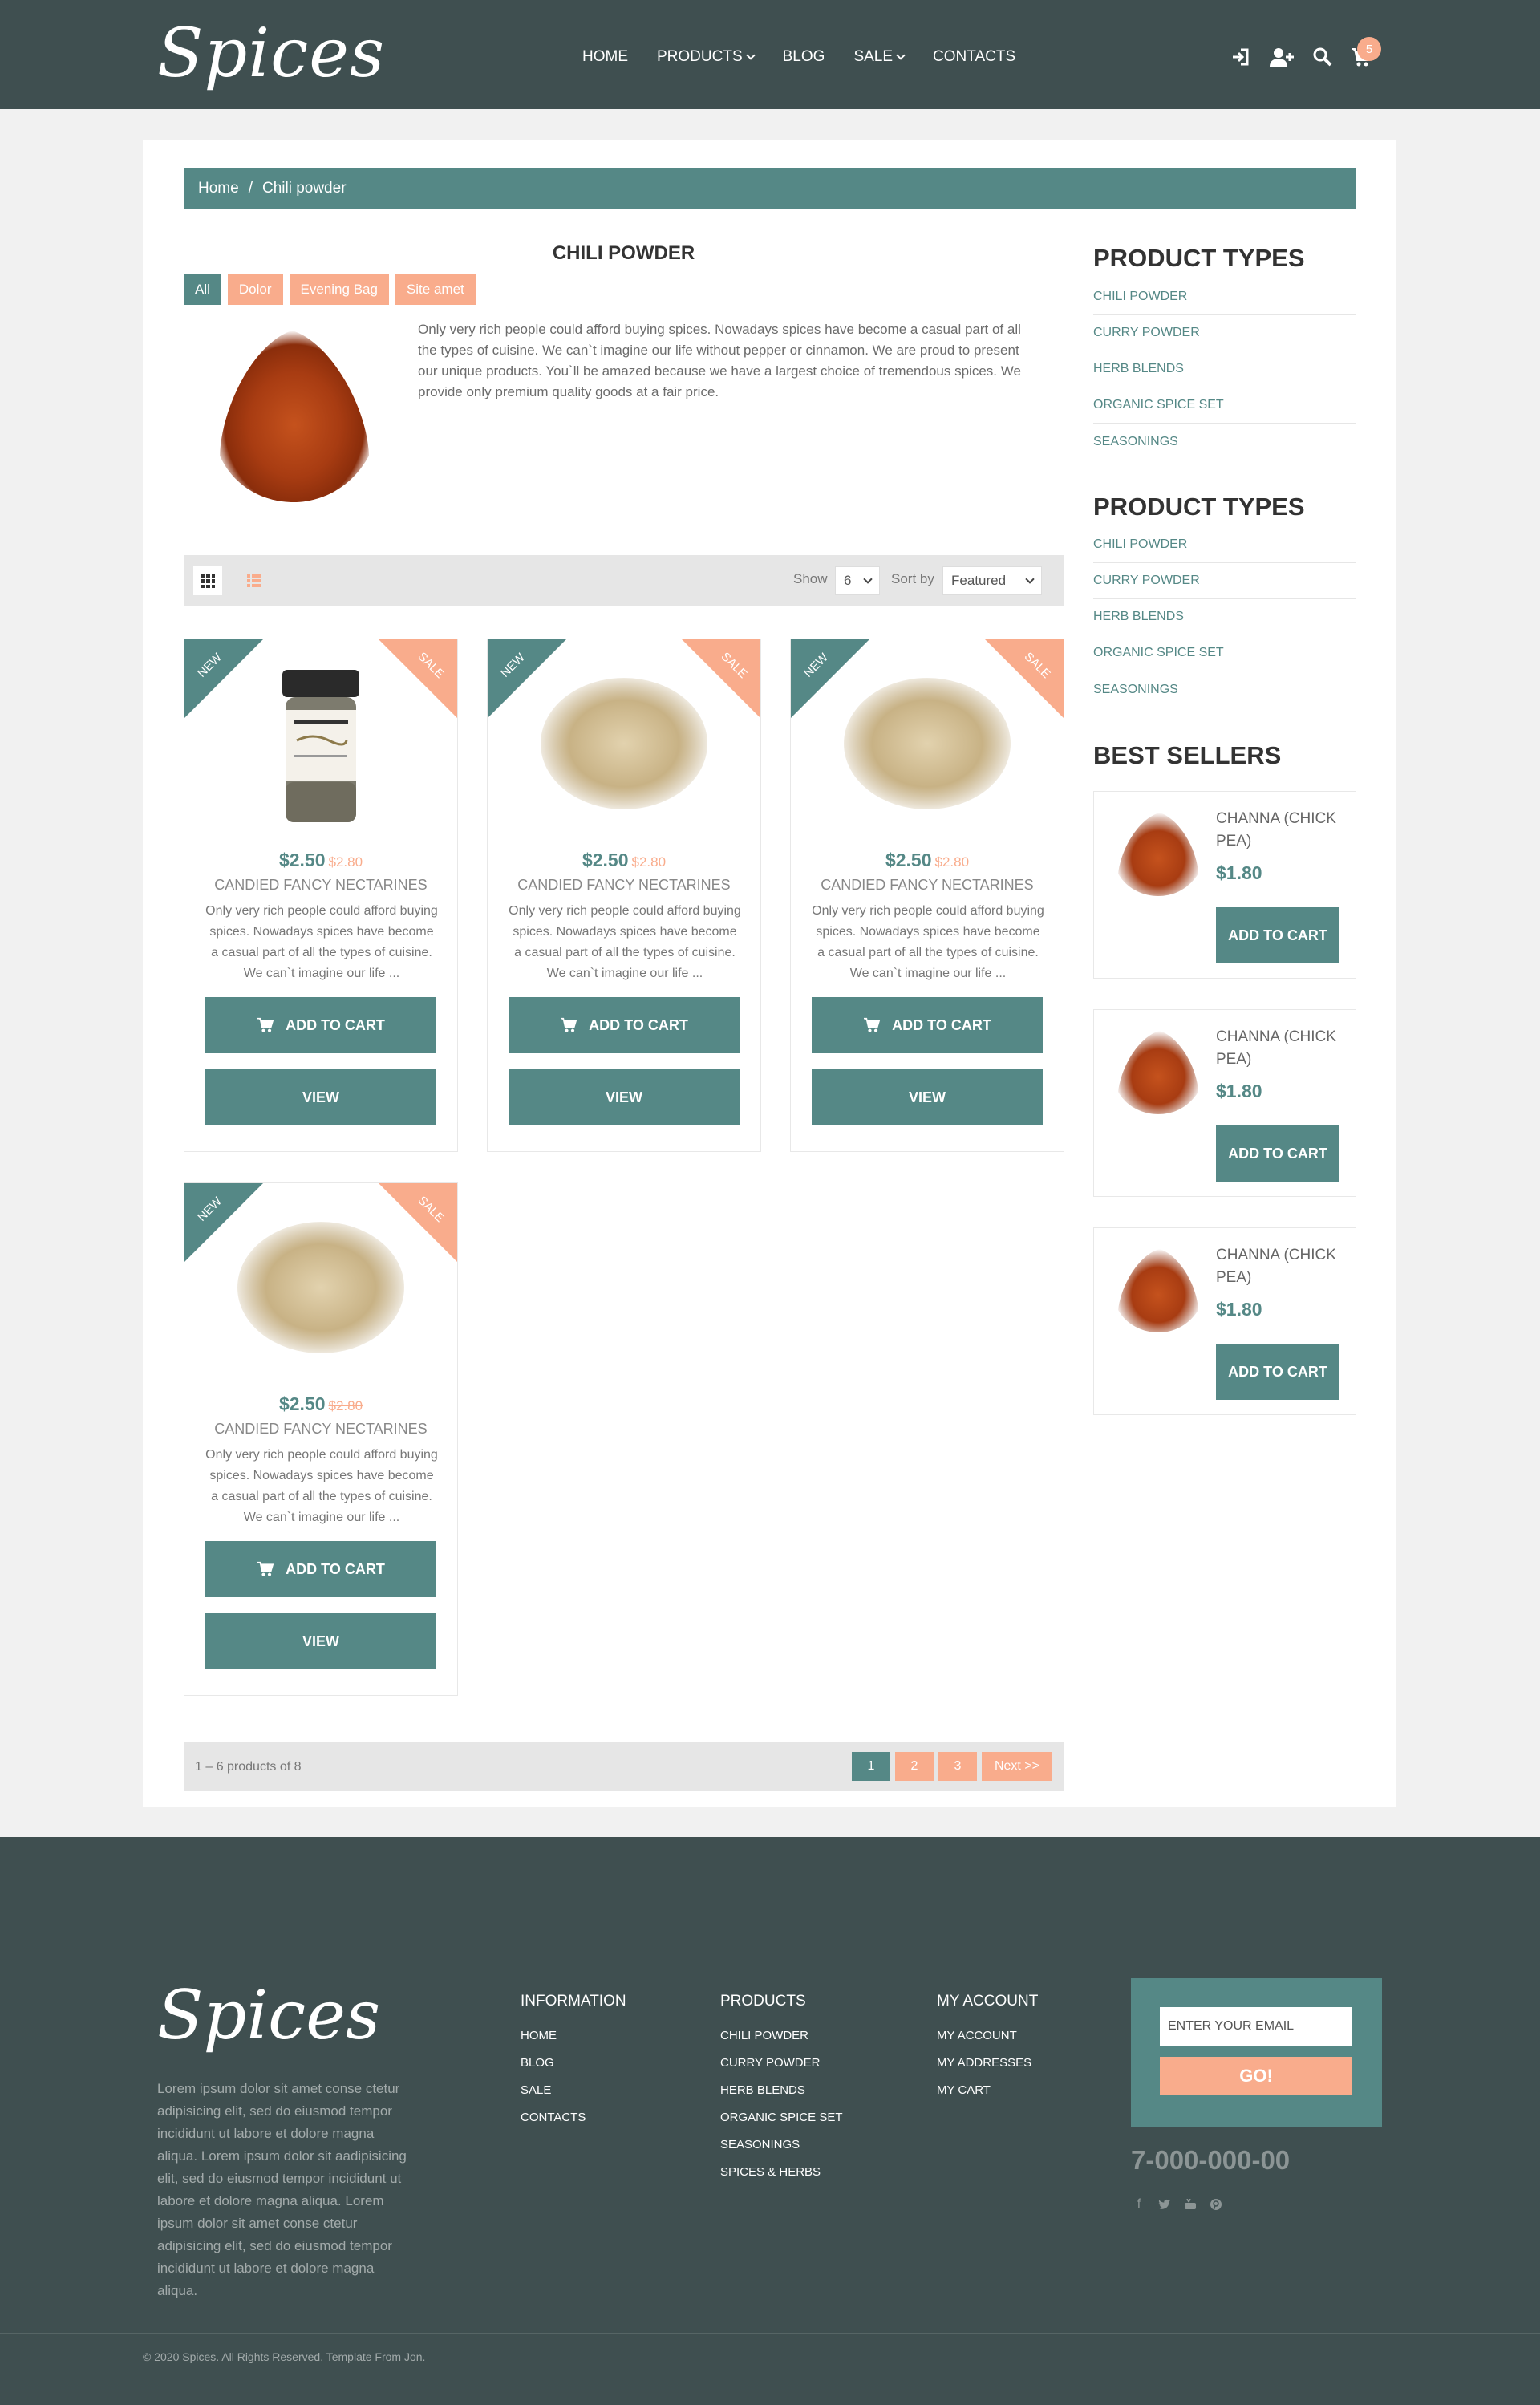  I want to click on footer-link: SEASONINGS, so click(781, 2144).